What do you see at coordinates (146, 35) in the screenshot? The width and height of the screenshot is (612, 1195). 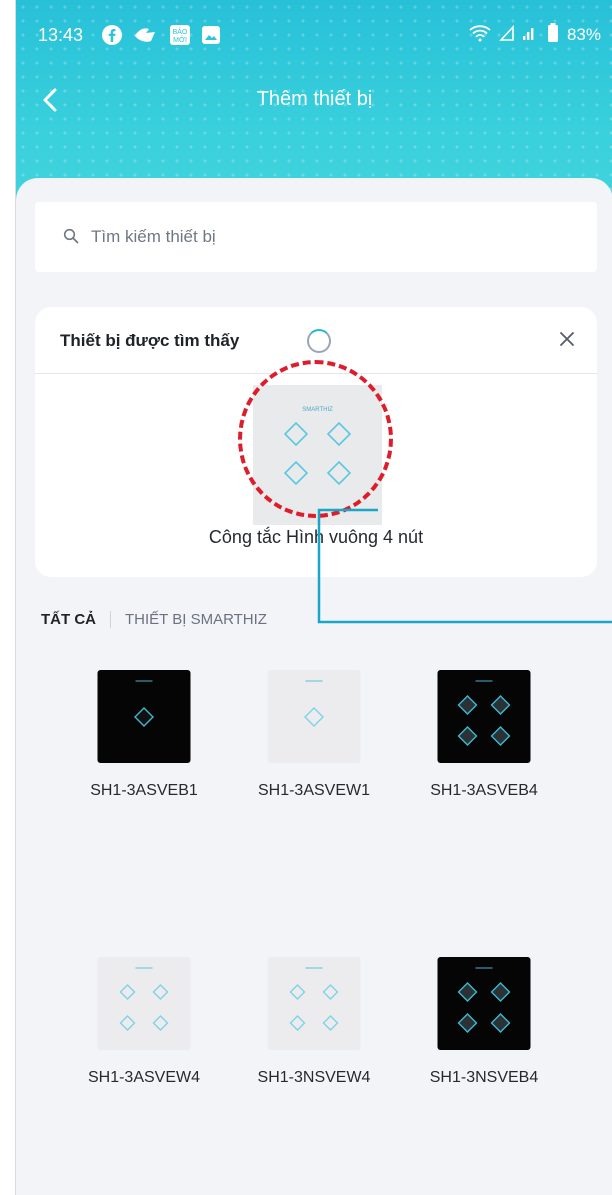 I see `chat-icon` at bounding box center [146, 35].